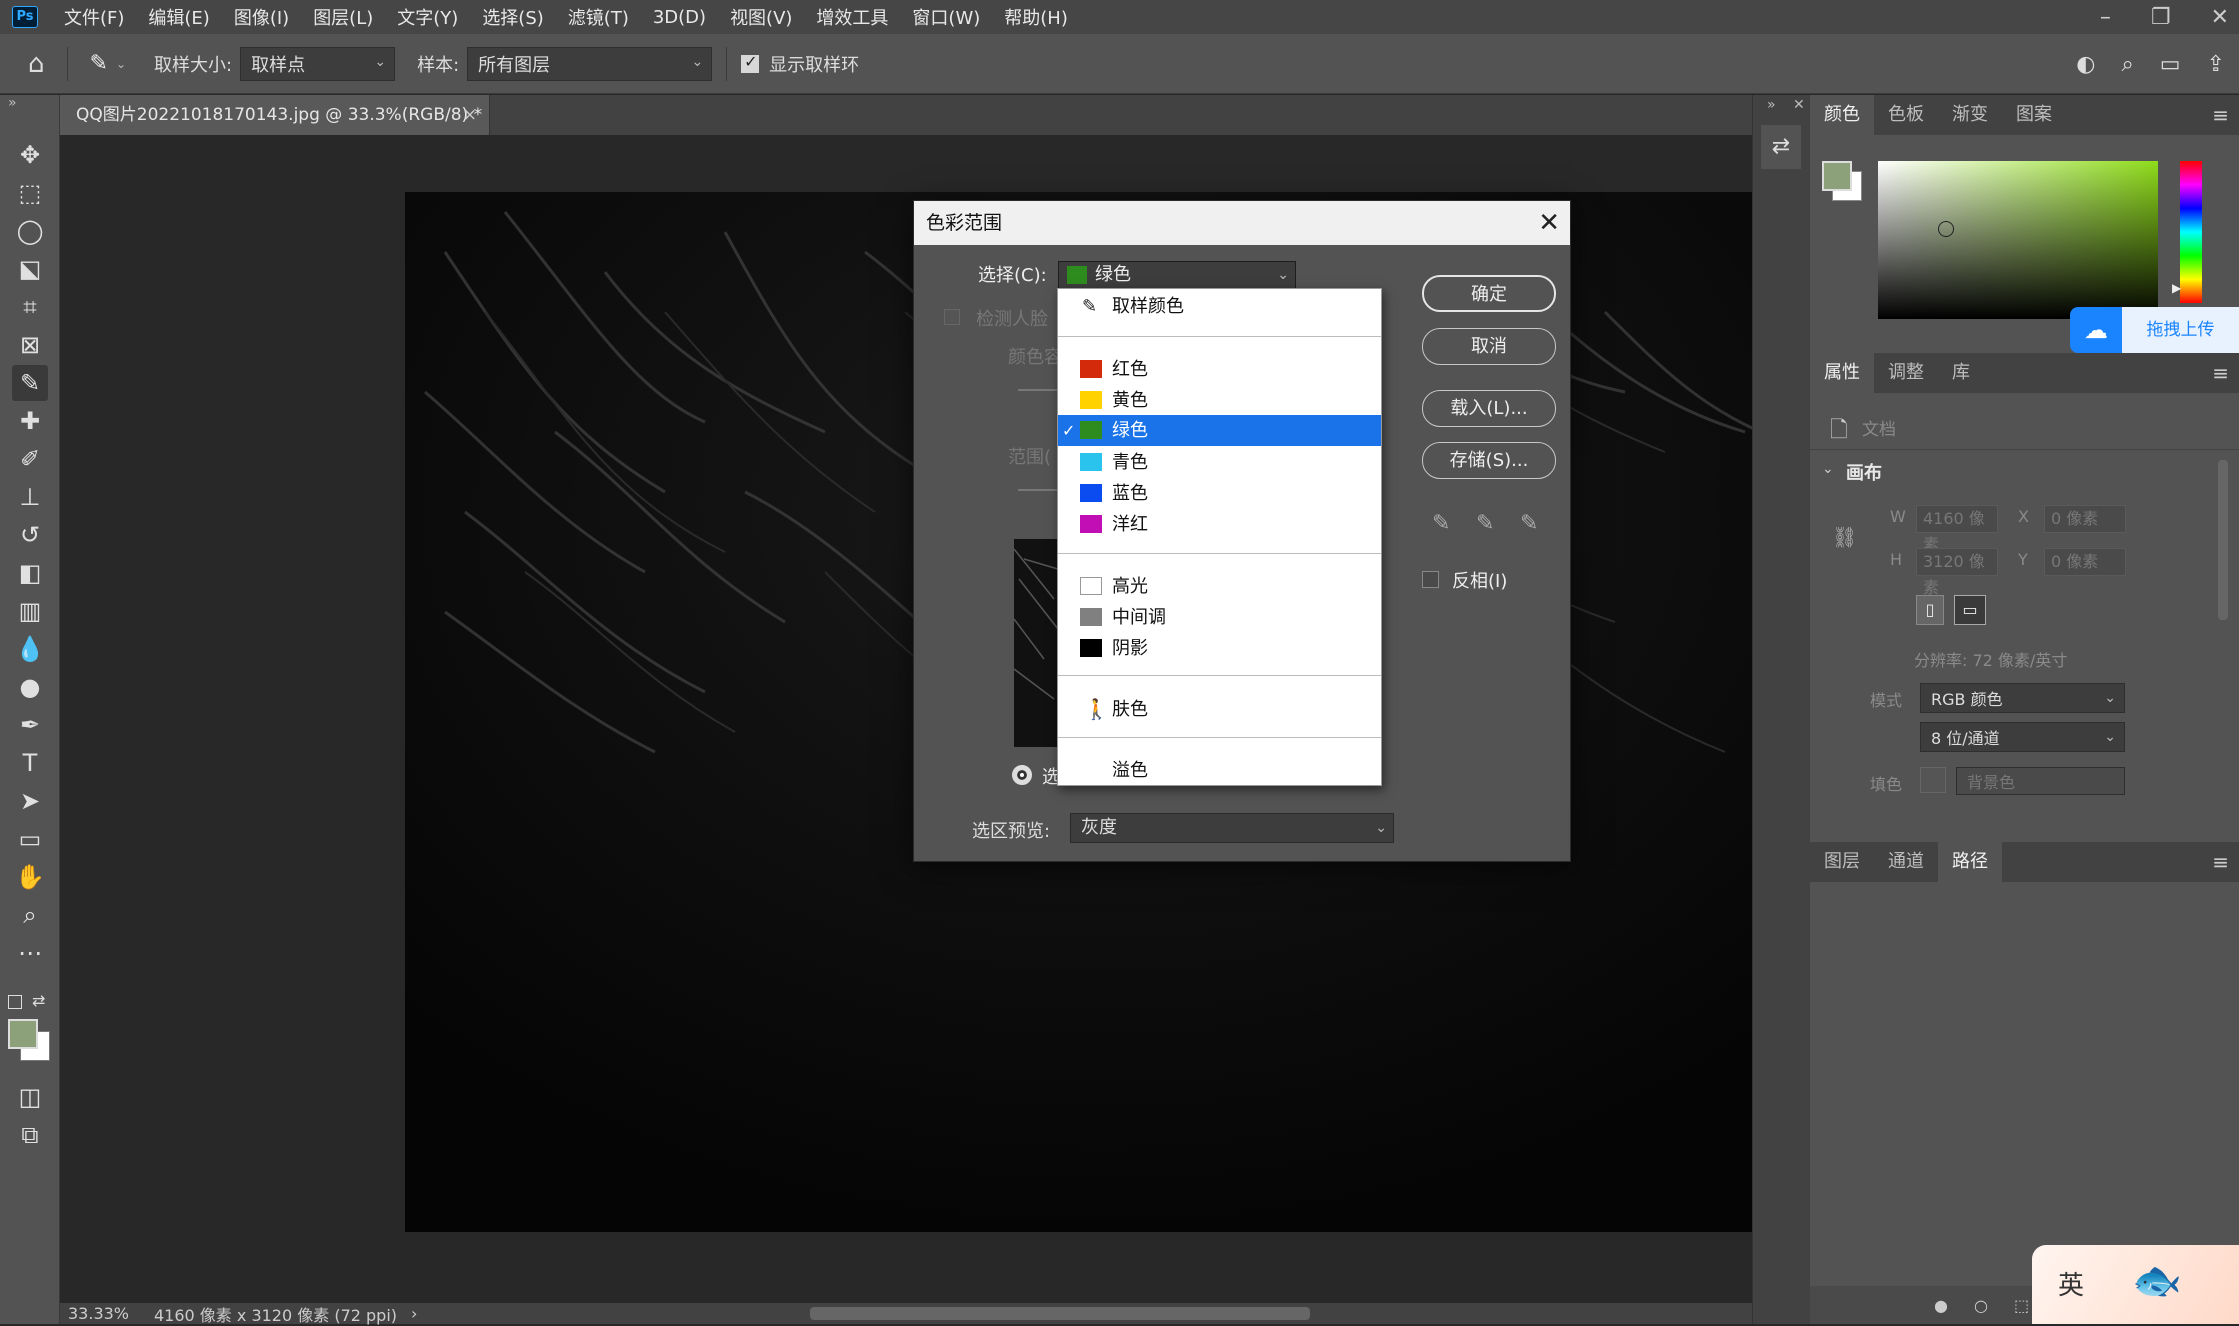  I want to click on foreground-color-swatch, so click(23, 1034).